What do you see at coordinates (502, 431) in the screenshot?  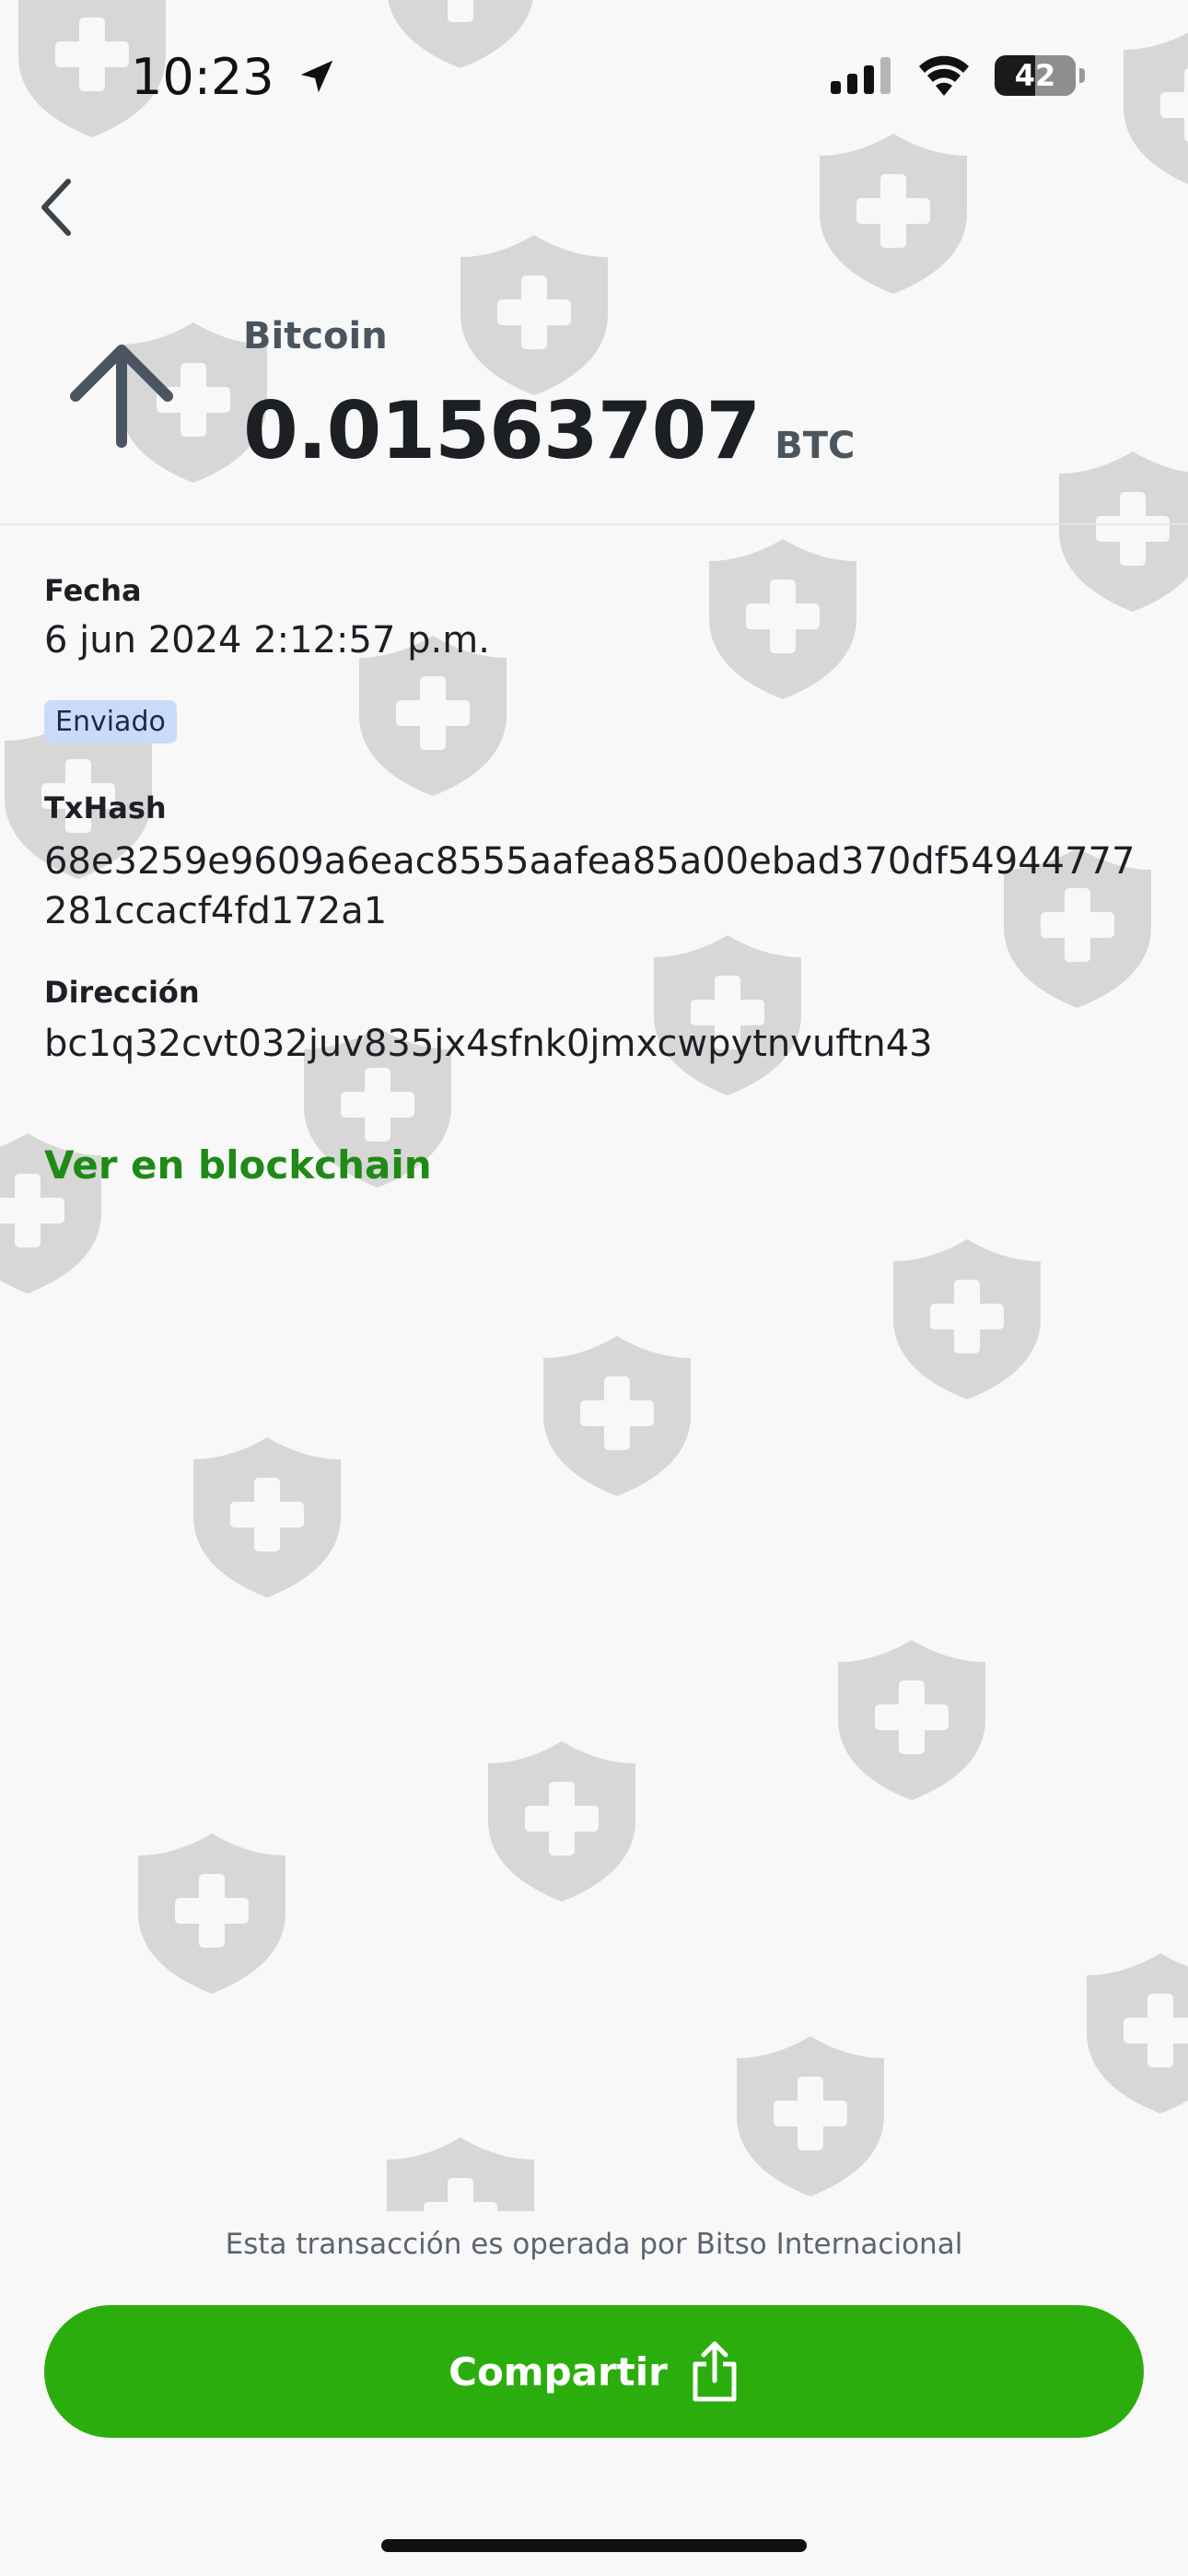 I see `transaction-amount: 0.01563707` at bounding box center [502, 431].